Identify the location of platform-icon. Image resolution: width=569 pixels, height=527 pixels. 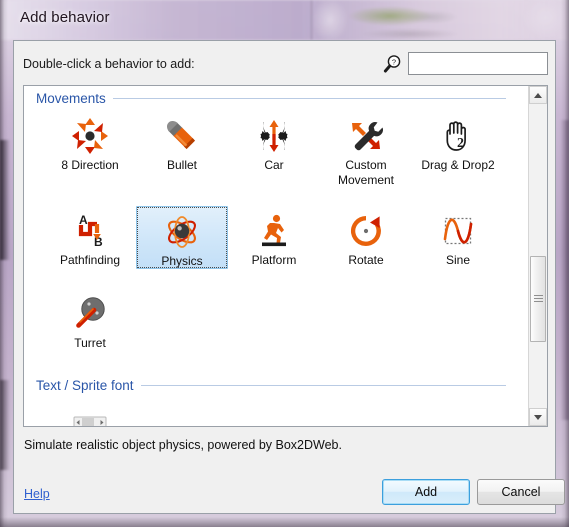
(274, 230).